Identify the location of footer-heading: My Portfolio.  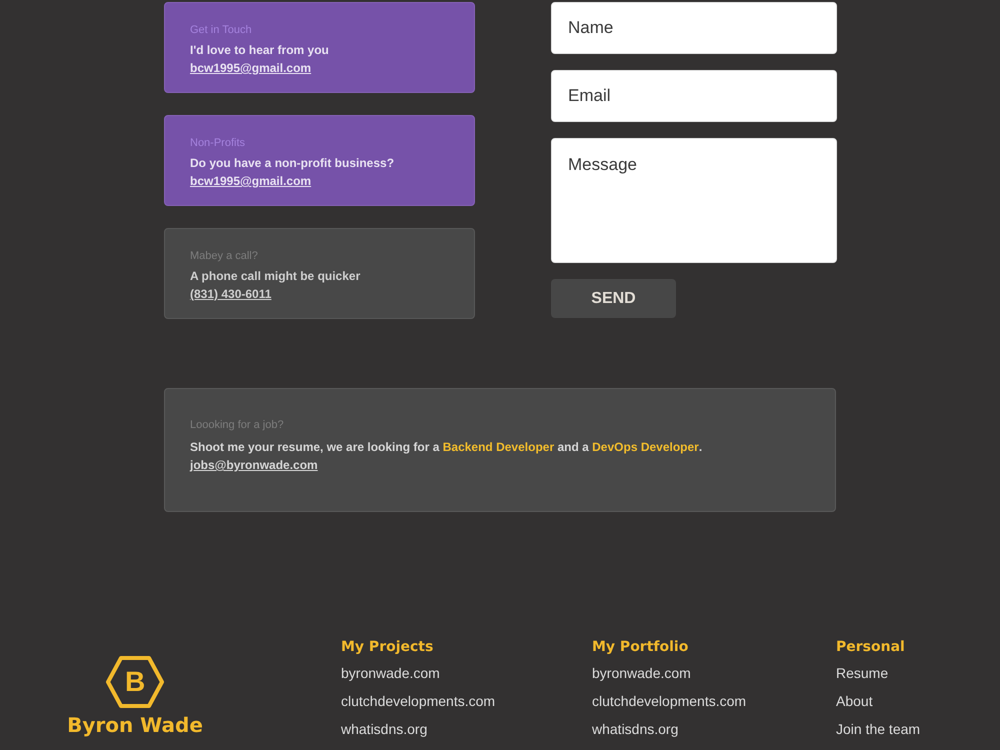
(640, 647).